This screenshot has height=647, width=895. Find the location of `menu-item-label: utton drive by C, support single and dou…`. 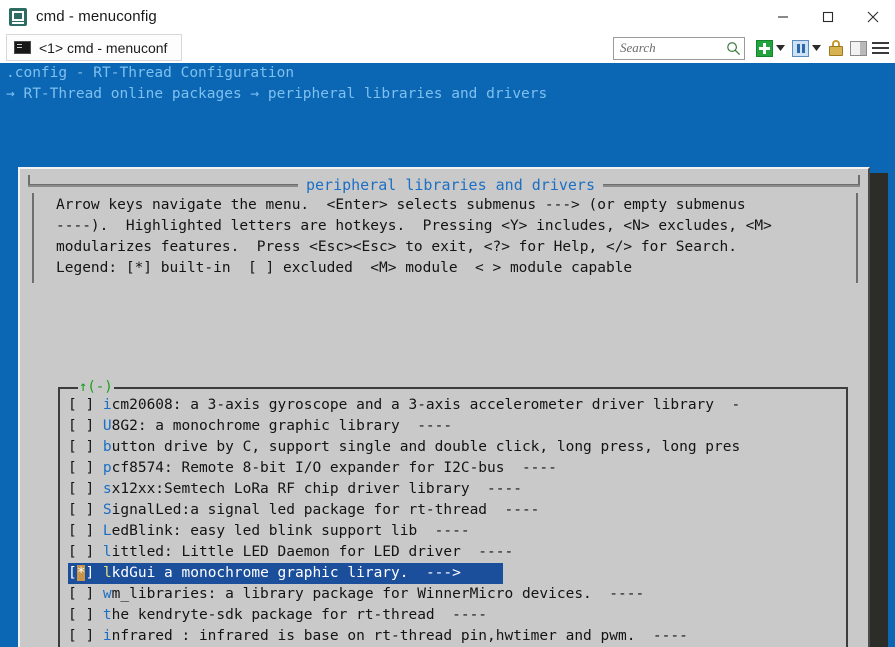

menu-item-label: utton drive by C, support single and dou… is located at coordinates (426, 447).